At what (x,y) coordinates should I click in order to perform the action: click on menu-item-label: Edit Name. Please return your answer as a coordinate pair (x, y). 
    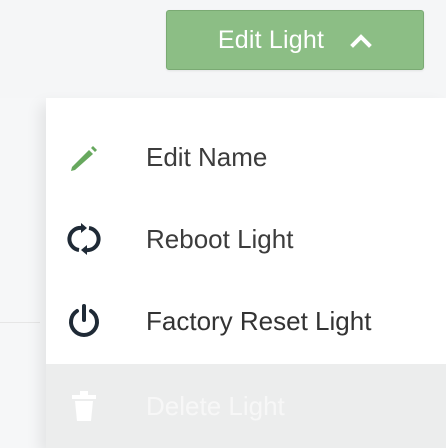
    Looking at the image, I should click on (207, 156).